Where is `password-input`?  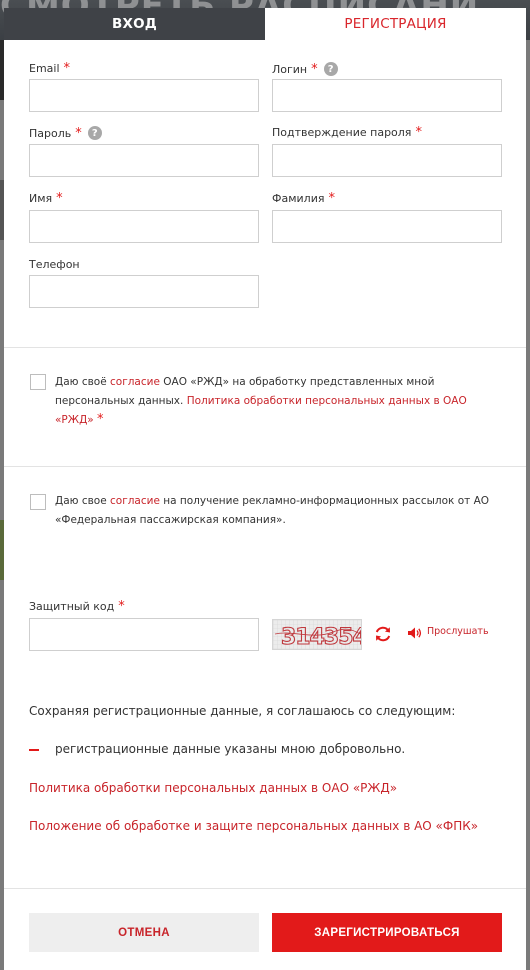
password-input is located at coordinates (144, 160).